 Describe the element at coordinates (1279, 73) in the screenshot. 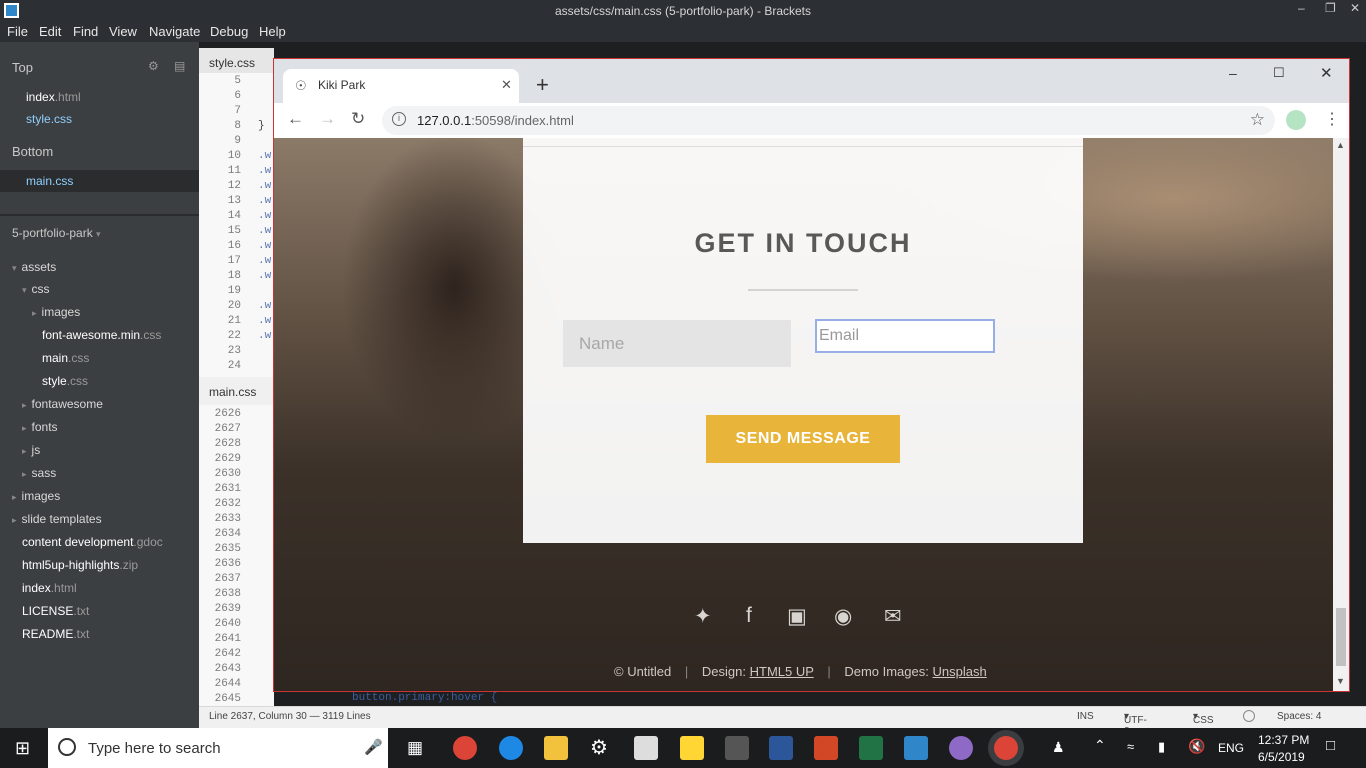

I see `browser-maximize-icon: ☐` at that location.